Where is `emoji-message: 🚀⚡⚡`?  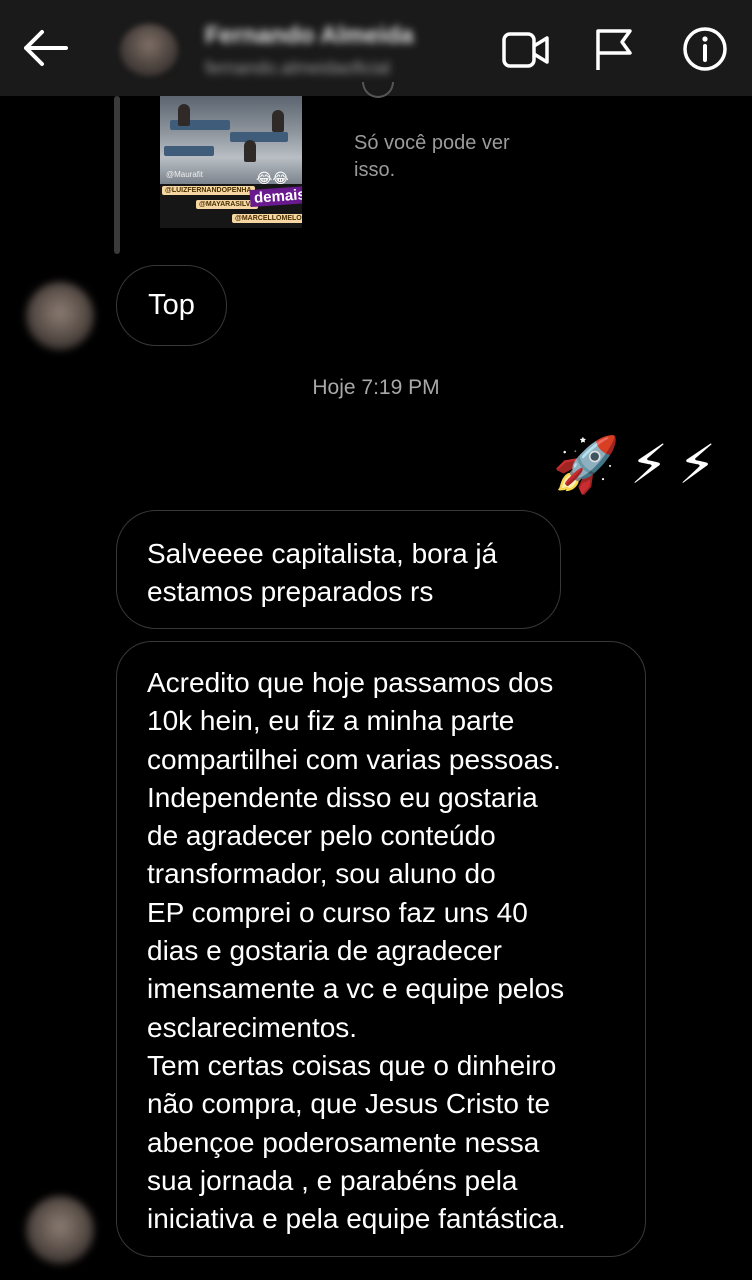 emoji-message: 🚀⚡⚡ is located at coordinates (621, 465).